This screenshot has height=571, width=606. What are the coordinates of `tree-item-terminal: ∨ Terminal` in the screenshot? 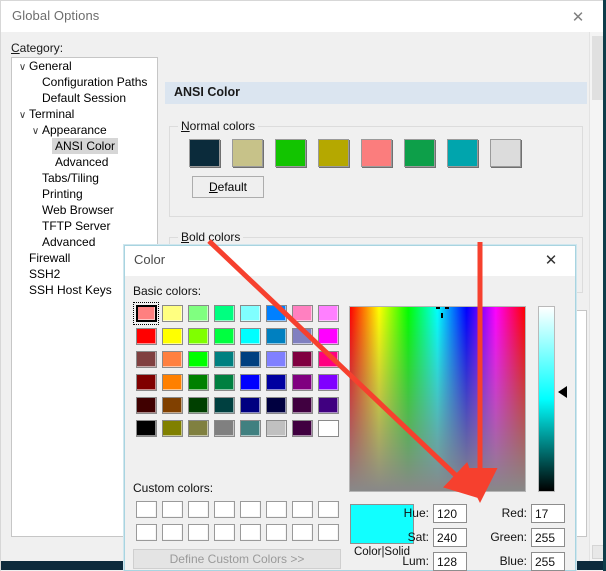 It's located at (84, 114).